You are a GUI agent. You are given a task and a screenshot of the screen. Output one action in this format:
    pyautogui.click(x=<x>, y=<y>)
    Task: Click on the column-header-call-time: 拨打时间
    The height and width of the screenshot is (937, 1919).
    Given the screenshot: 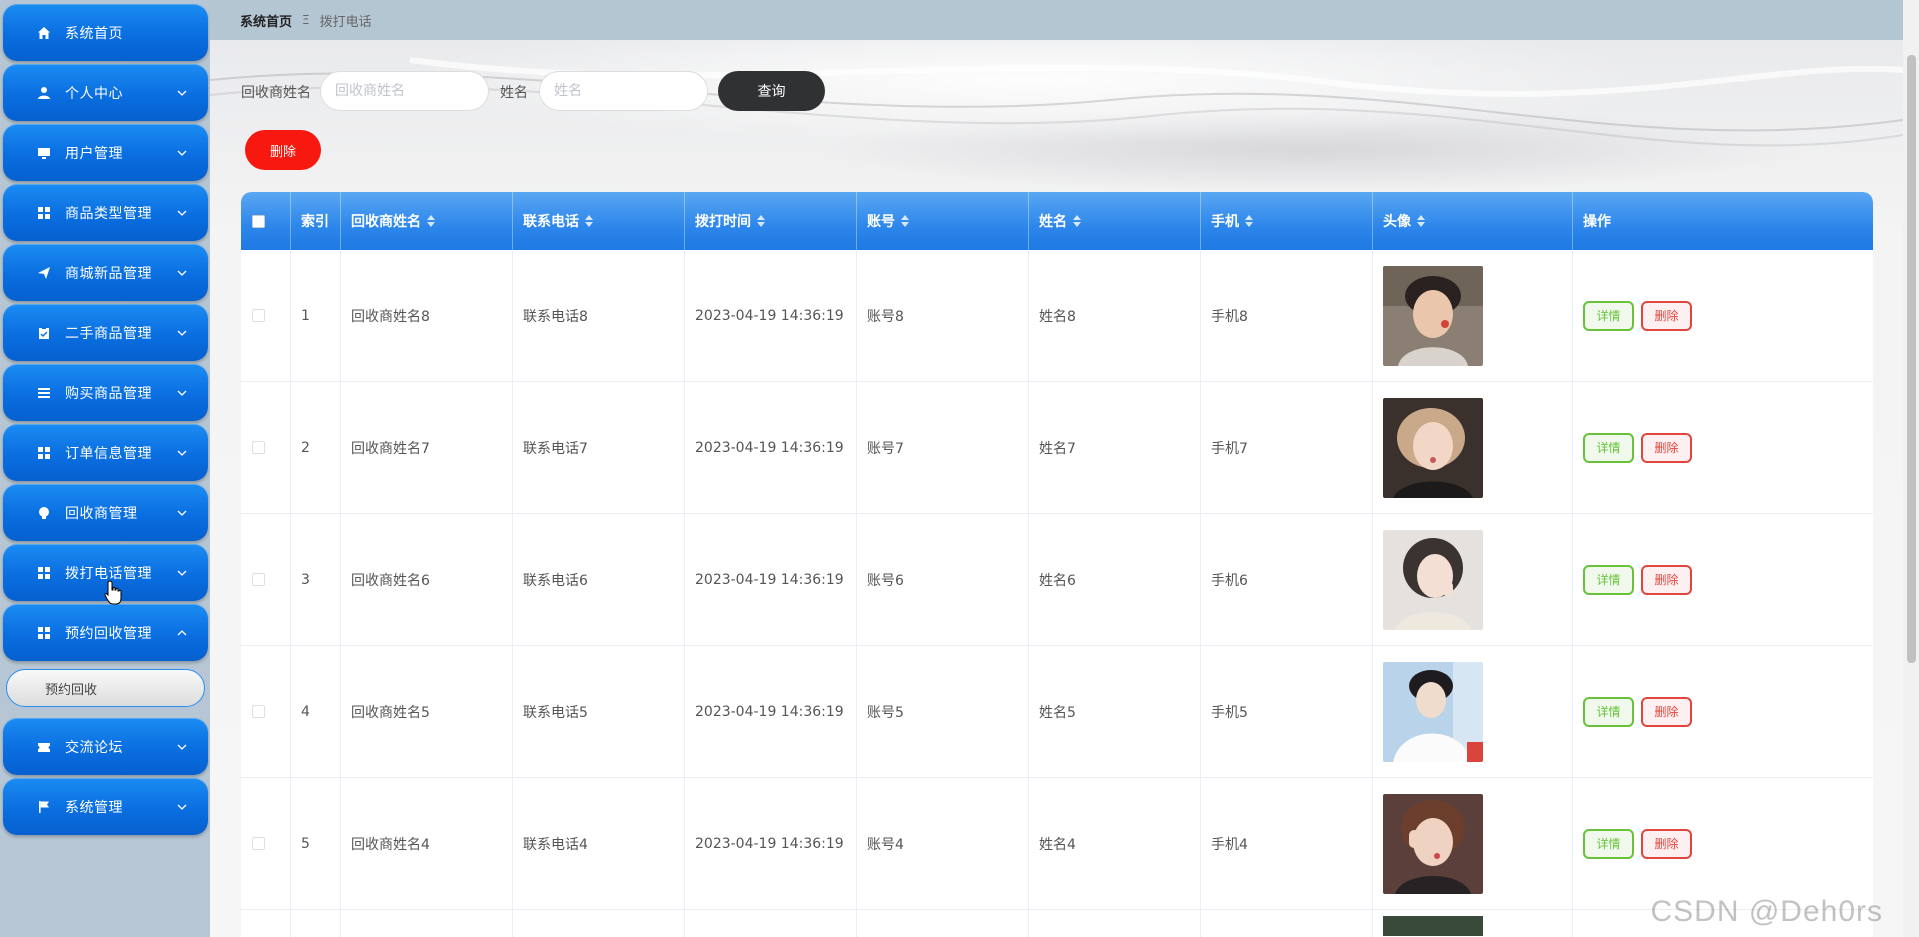 What is the action you would take?
    pyautogui.click(x=771, y=221)
    